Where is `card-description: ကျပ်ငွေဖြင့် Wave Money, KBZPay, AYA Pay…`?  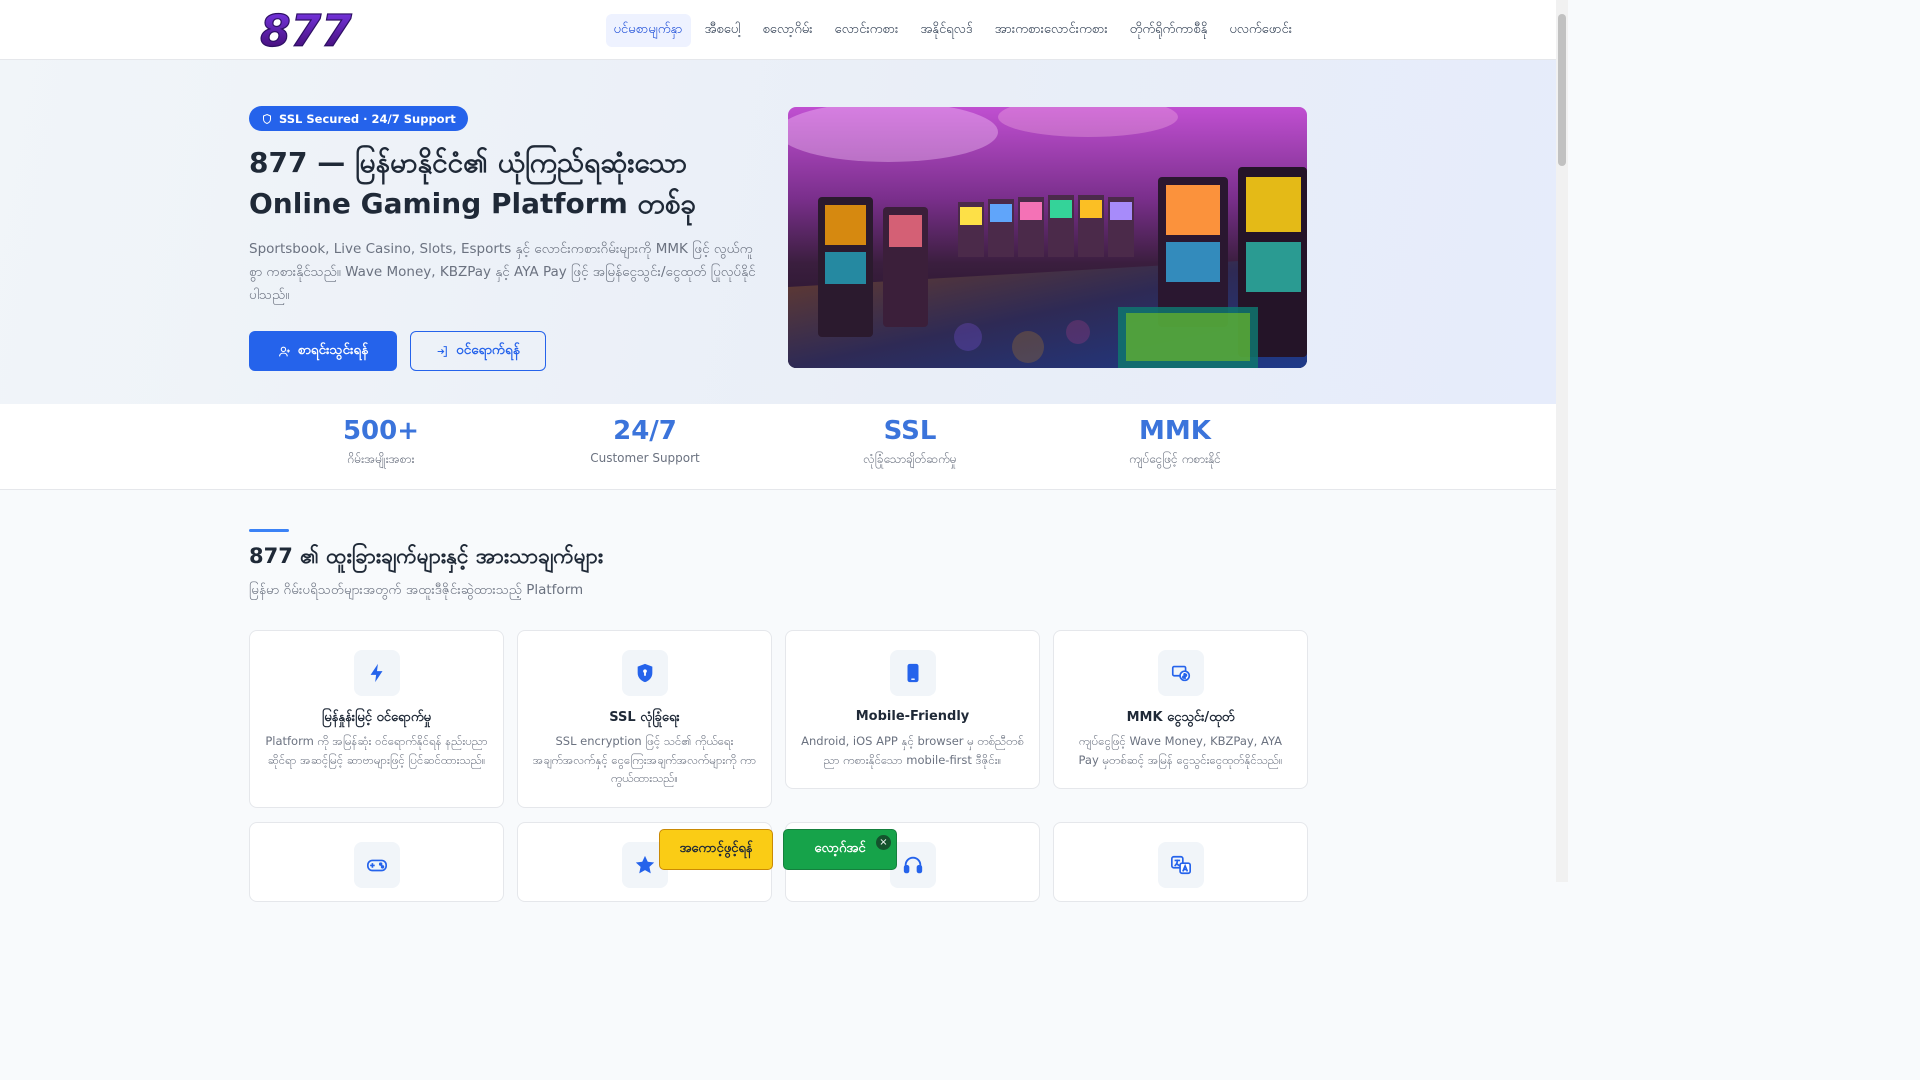
card-description: ကျပ်ငွေဖြင့် Wave Money, KBZPay, AYA Pay… is located at coordinates (1180, 750).